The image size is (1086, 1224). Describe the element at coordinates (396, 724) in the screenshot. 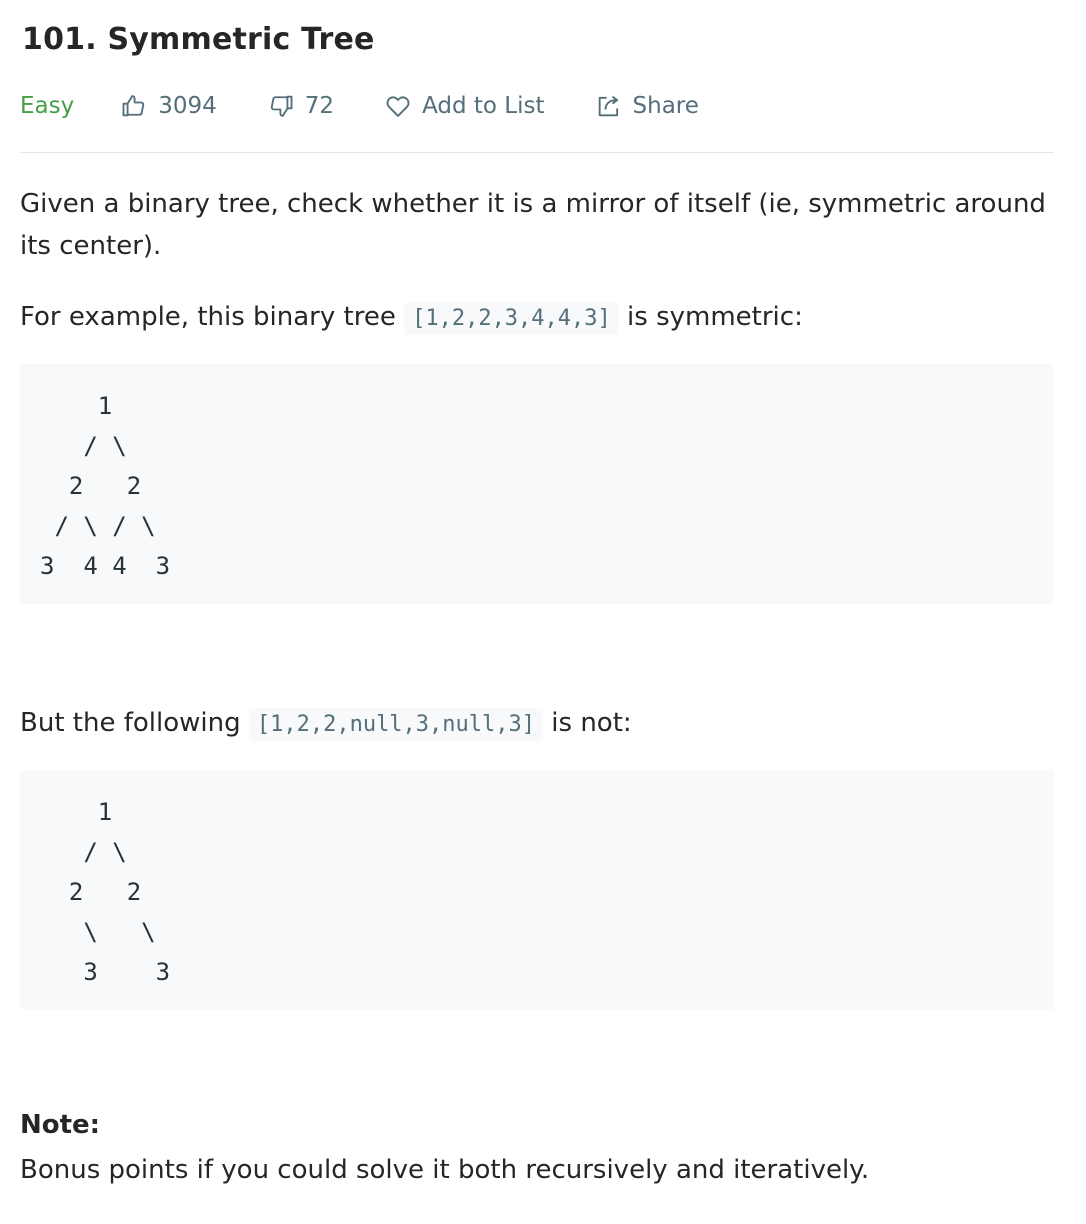

I see `example-2-code: [1,2,2,null,3,null,3]` at that location.